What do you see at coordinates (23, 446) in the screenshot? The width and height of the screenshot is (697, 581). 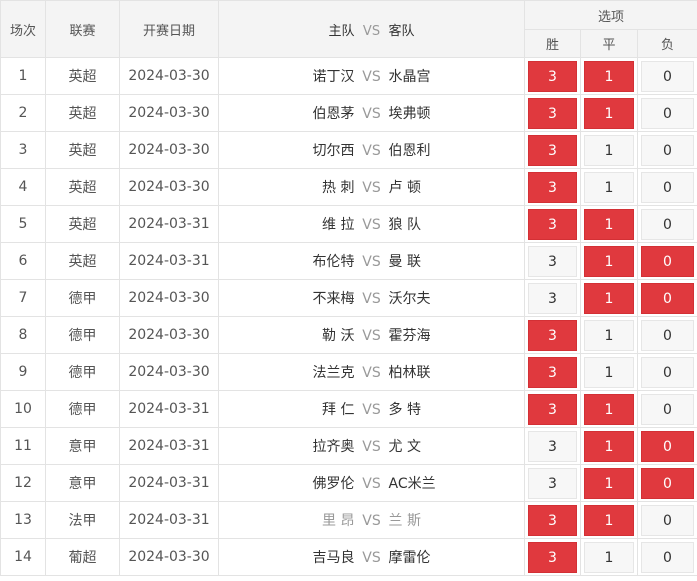 I see `match-index: 11` at bounding box center [23, 446].